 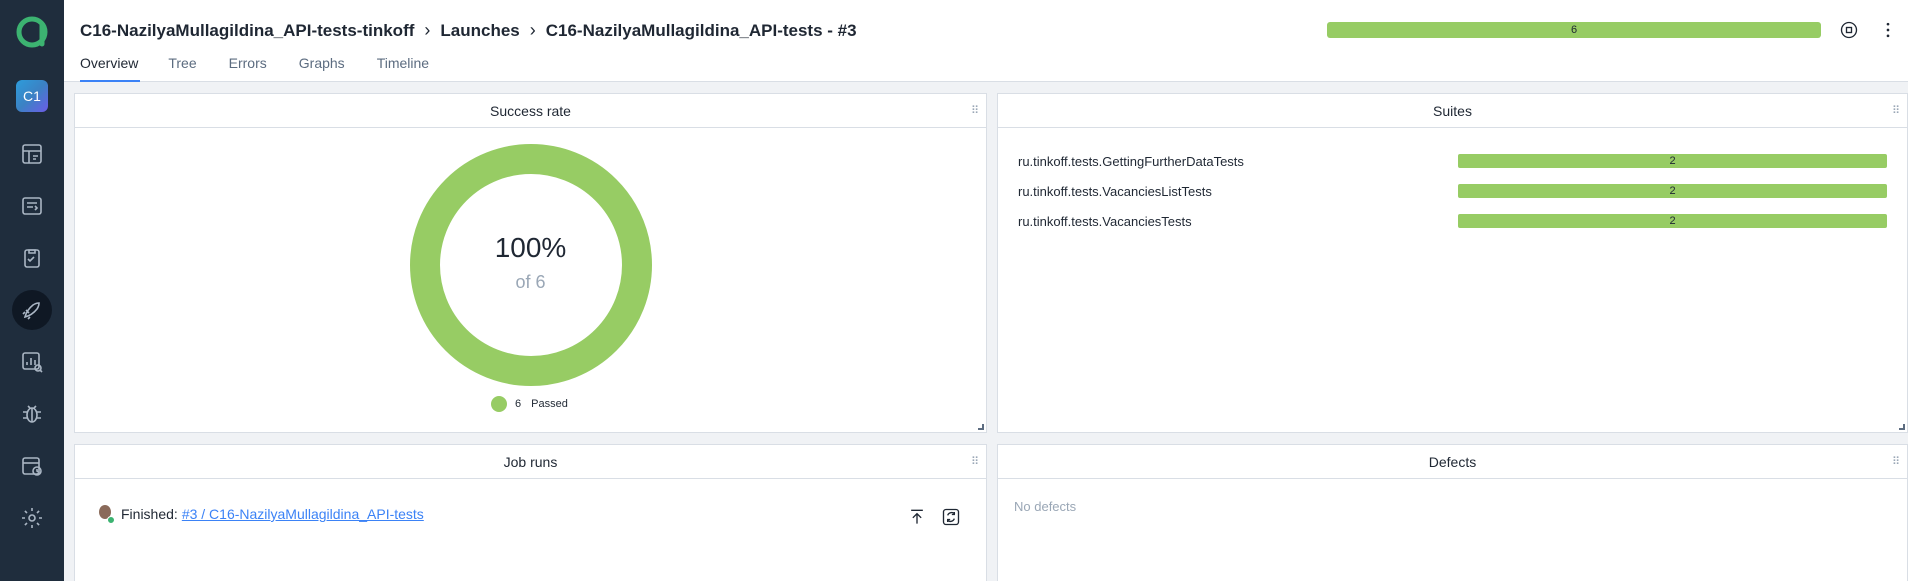 I want to click on allure-logo-icon, so click(x=32, y=32).